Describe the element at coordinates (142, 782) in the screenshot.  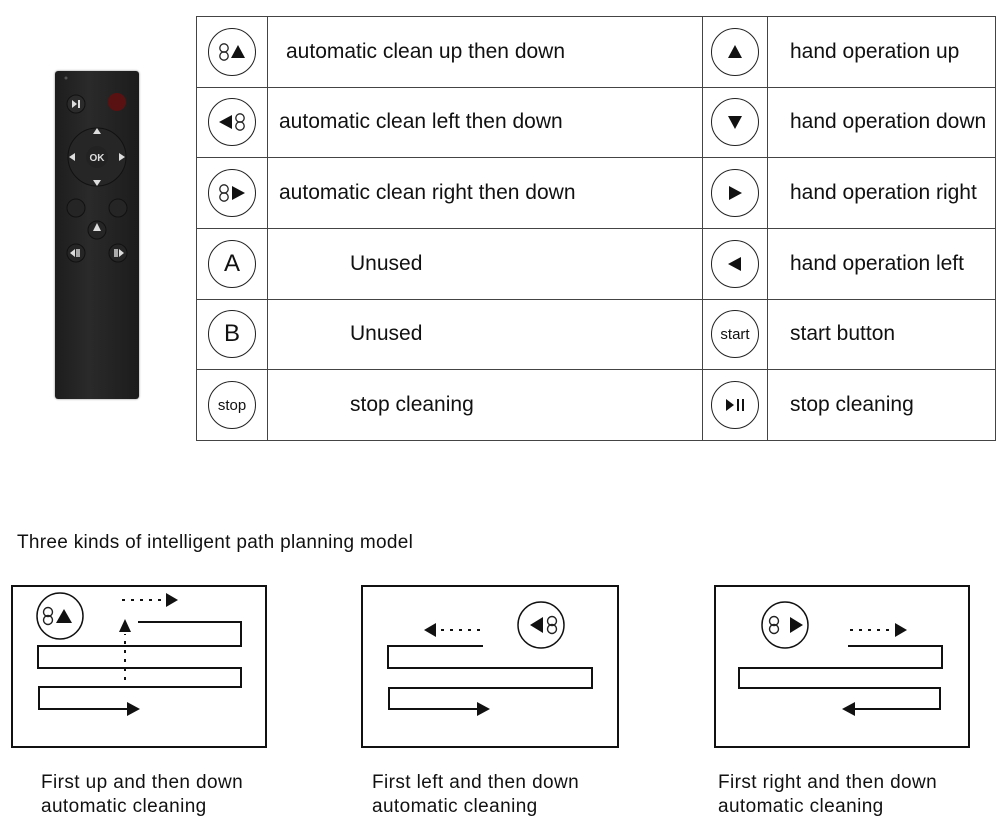
I see `caption-line: First up and then down` at that location.